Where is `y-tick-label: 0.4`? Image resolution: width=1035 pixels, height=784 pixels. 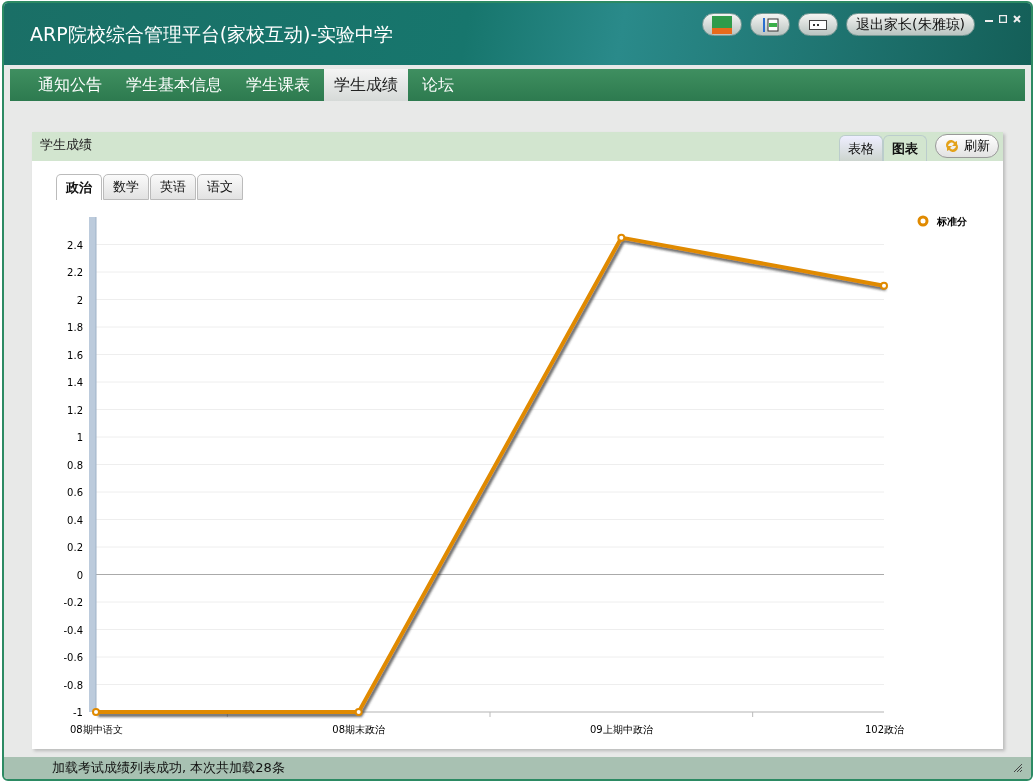
y-tick-label: 0.4 is located at coordinates (75, 520).